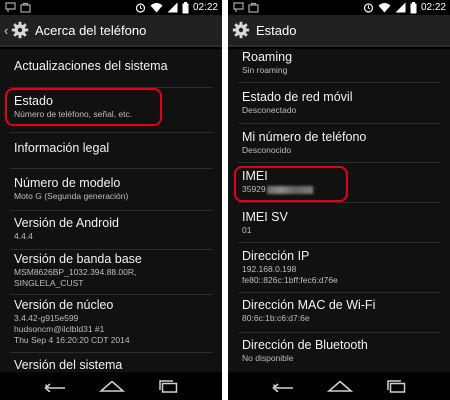 This screenshot has width=450, height=400. I want to click on item-title: Versión del sistema, so click(68, 365).